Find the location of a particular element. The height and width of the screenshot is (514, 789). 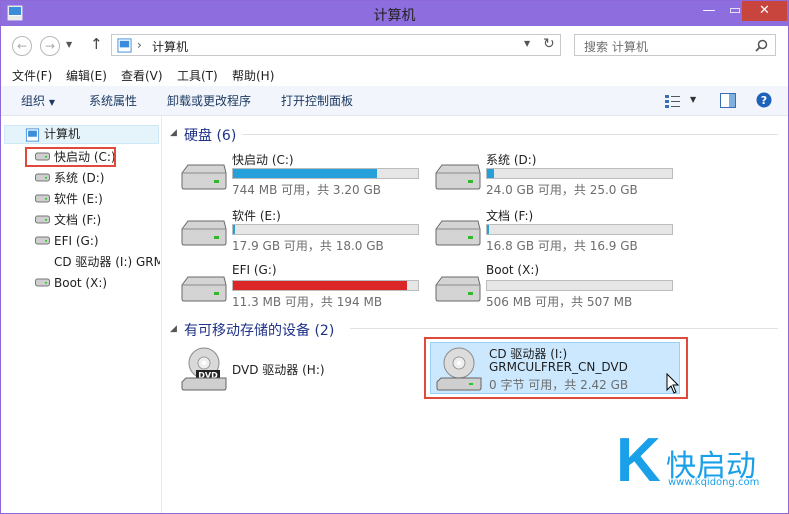

up-button: ↑ is located at coordinates (96, 44).